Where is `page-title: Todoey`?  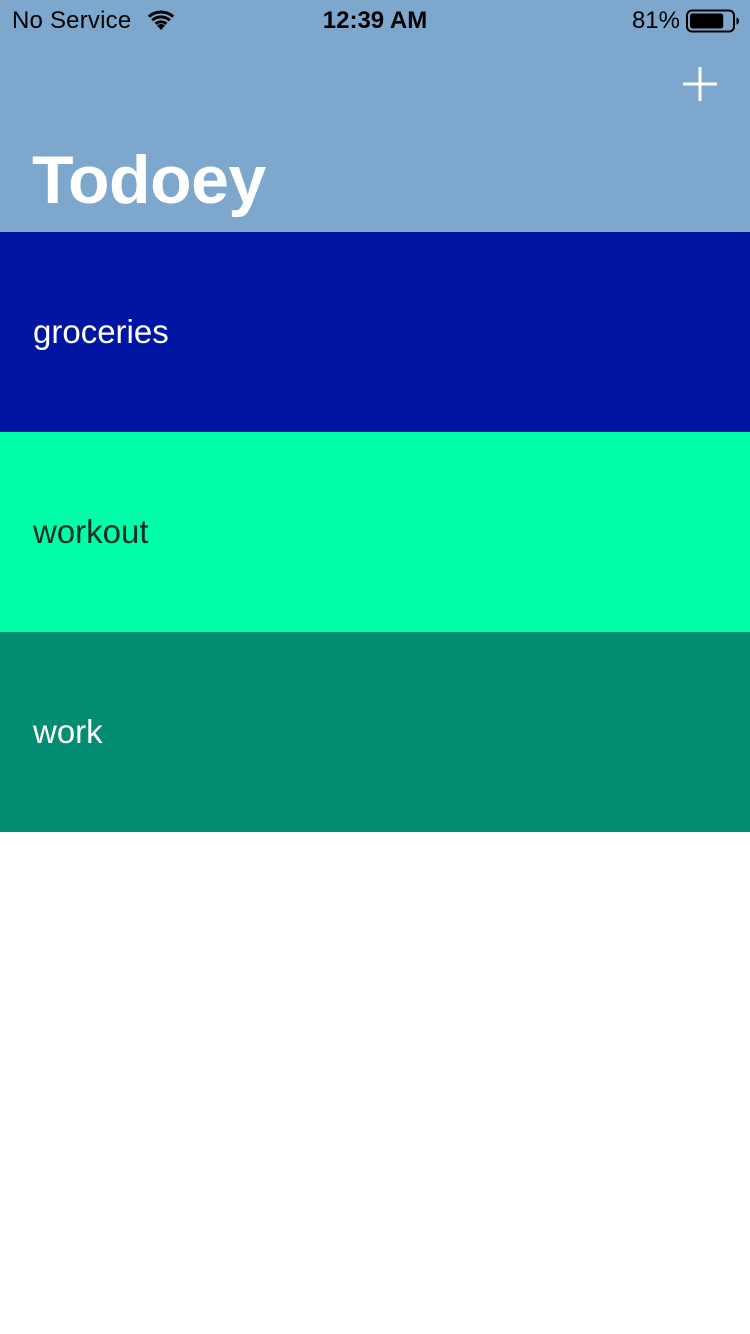
page-title: Todoey is located at coordinates (149, 180).